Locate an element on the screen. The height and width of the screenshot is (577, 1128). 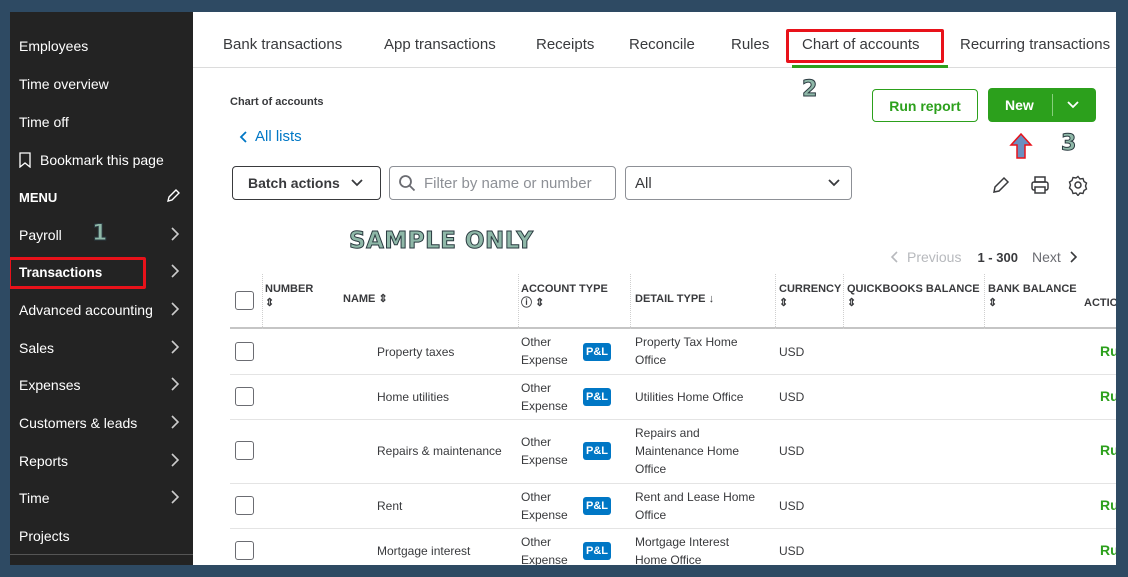
tab-bank-transactions: Bank transactions is located at coordinates (282, 44).